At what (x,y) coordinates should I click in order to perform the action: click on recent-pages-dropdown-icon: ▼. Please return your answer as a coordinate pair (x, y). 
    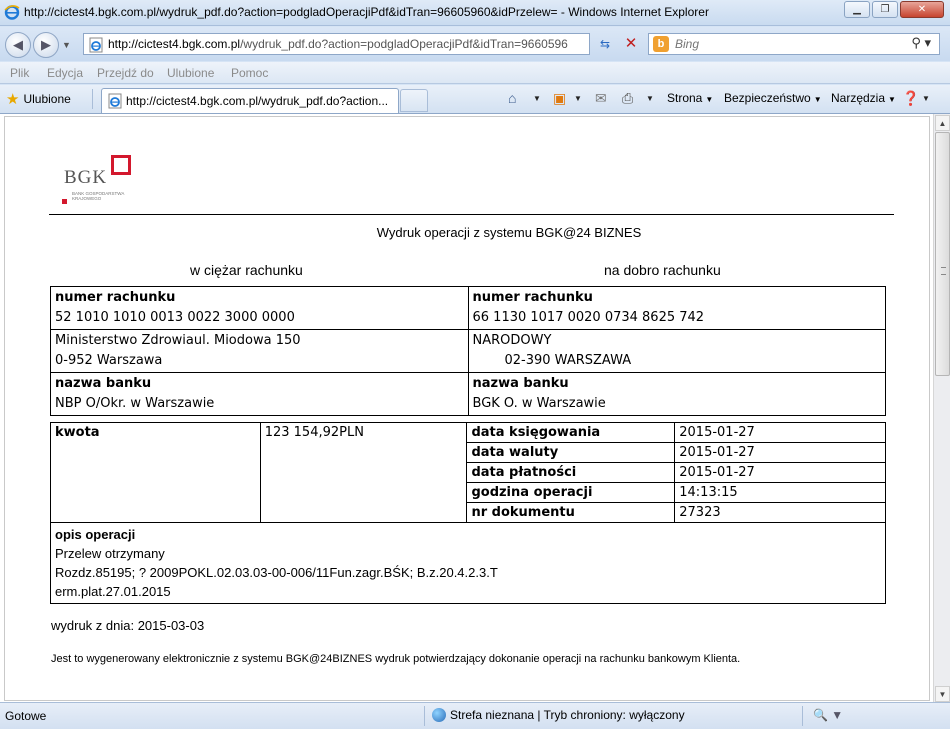
    Looking at the image, I should click on (66, 45).